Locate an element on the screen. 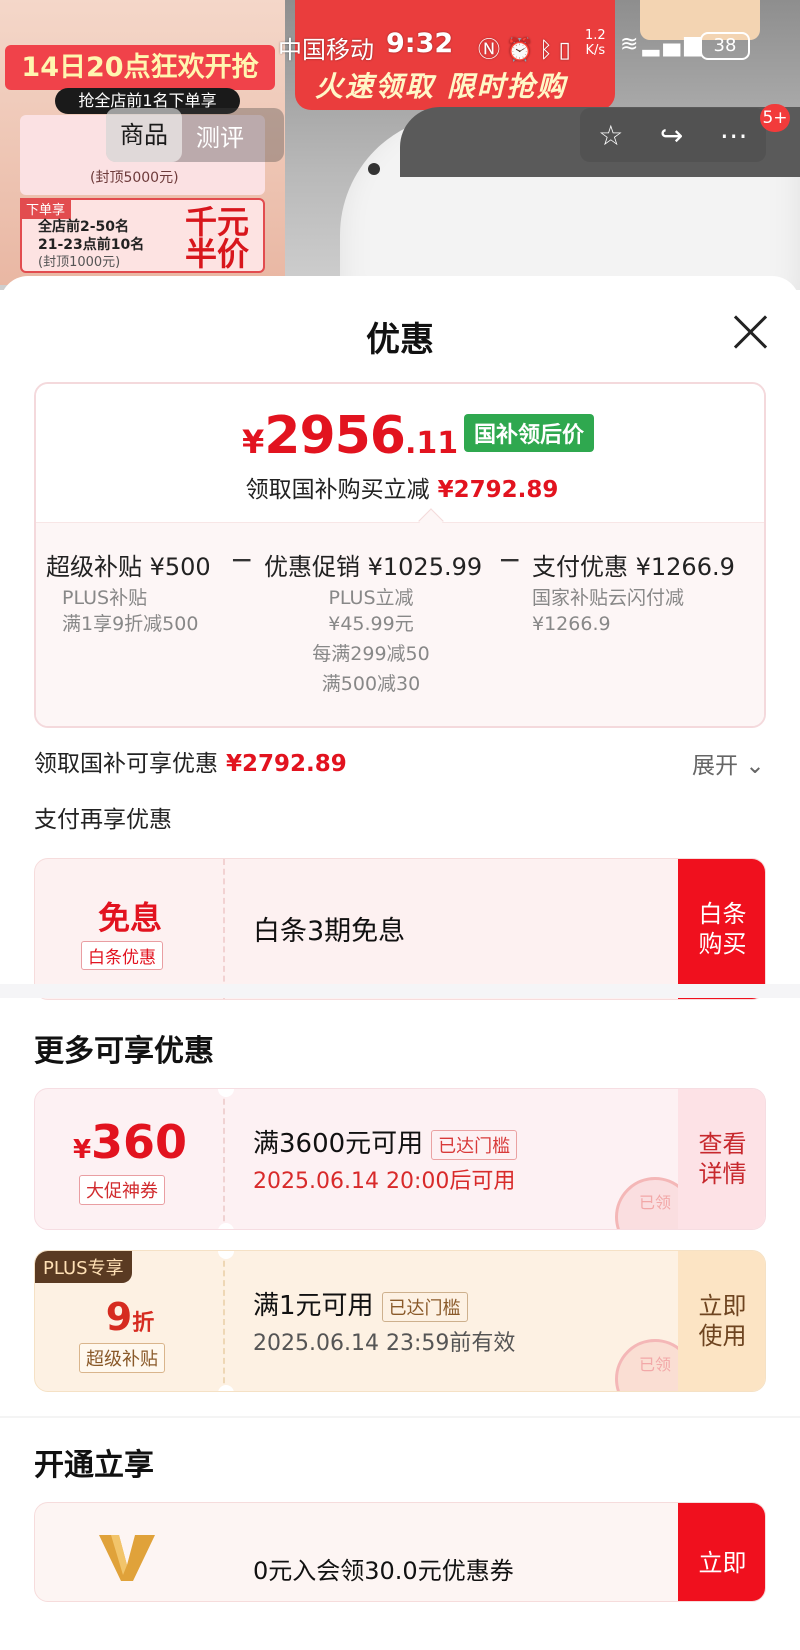 The width and height of the screenshot is (800, 1650). clock: 9:32 is located at coordinates (420, 43).